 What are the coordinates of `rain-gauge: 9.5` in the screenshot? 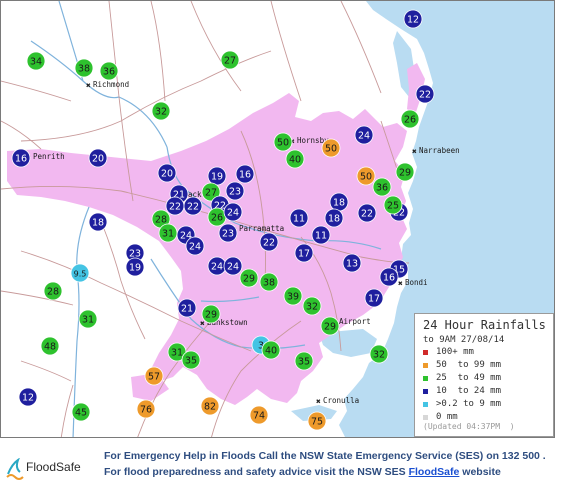 It's located at (80, 273).